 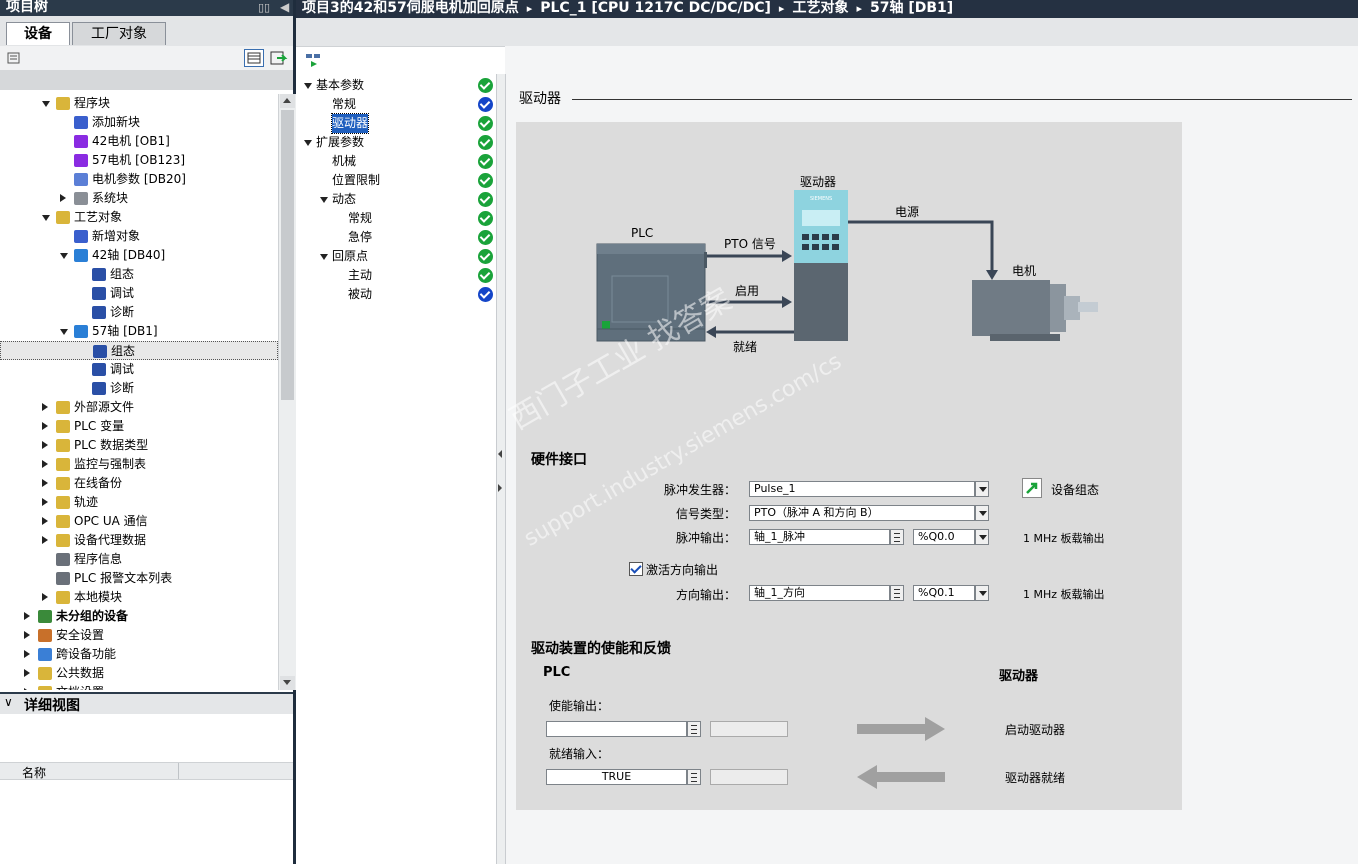 I want to click on nav-splitter, so click(x=501, y=469).